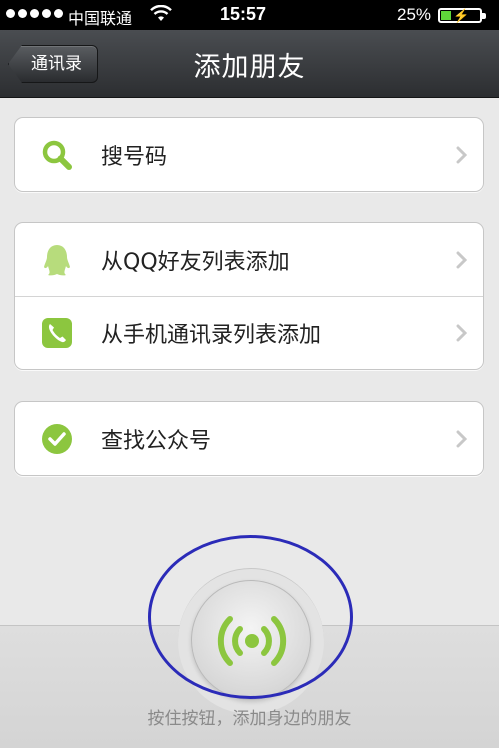 This screenshot has width=499, height=748. Describe the element at coordinates (462, 15) in the screenshot. I see `battery-icon: ⚡` at that location.